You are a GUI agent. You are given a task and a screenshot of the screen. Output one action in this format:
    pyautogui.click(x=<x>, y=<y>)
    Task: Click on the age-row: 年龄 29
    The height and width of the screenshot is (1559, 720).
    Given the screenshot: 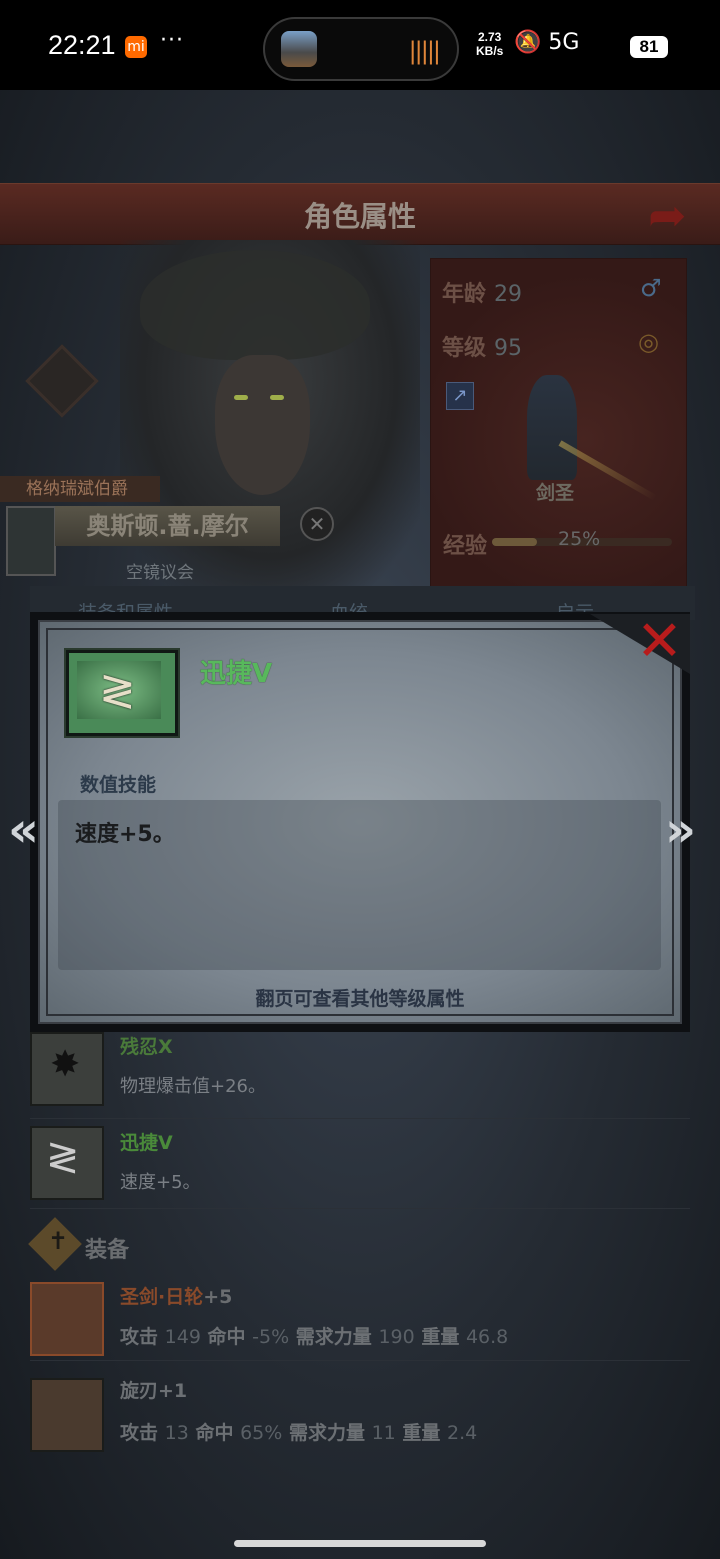 What is the action you would take?
    pyautogui.click(x=482, y=294)
    